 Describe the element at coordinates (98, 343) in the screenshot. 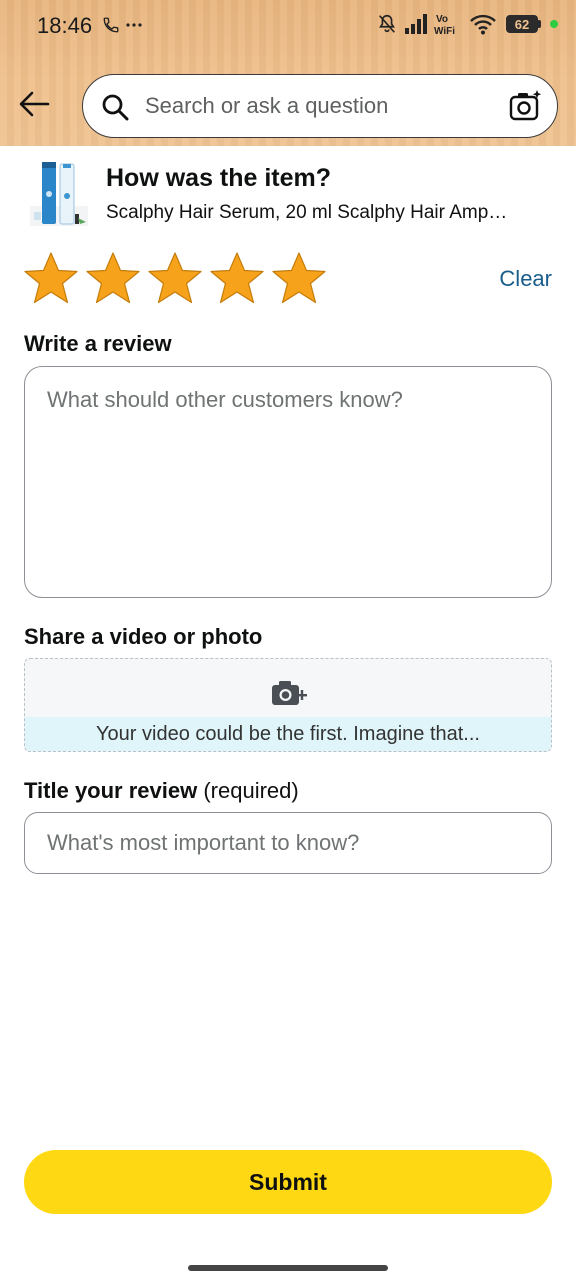

I see `write-review-label: Write a review` at that location.